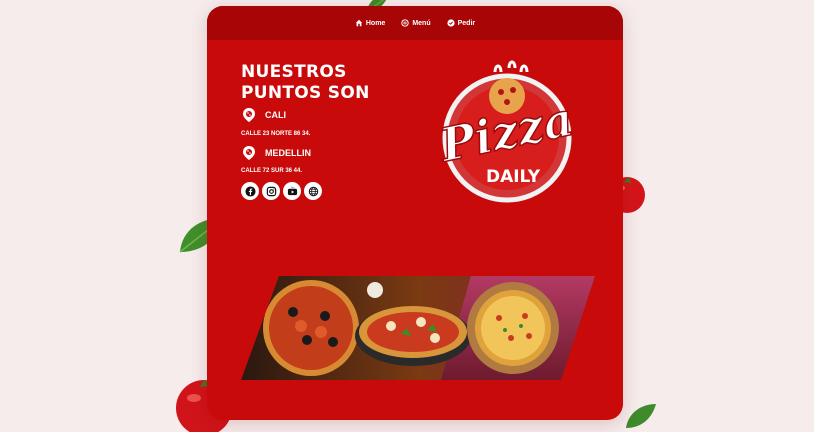  What do you see at coordinates (288, 153) in the screenshot?
I see `city-name: MEDELLIN` at bounding box center [288, 153].